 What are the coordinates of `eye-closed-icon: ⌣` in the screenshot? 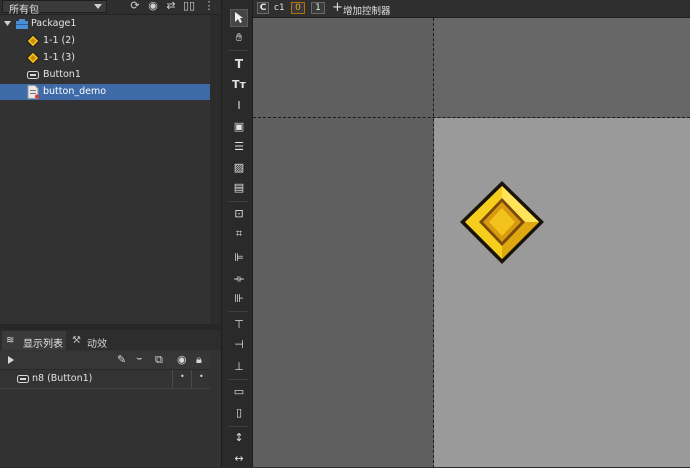 It's located at (139, 358).